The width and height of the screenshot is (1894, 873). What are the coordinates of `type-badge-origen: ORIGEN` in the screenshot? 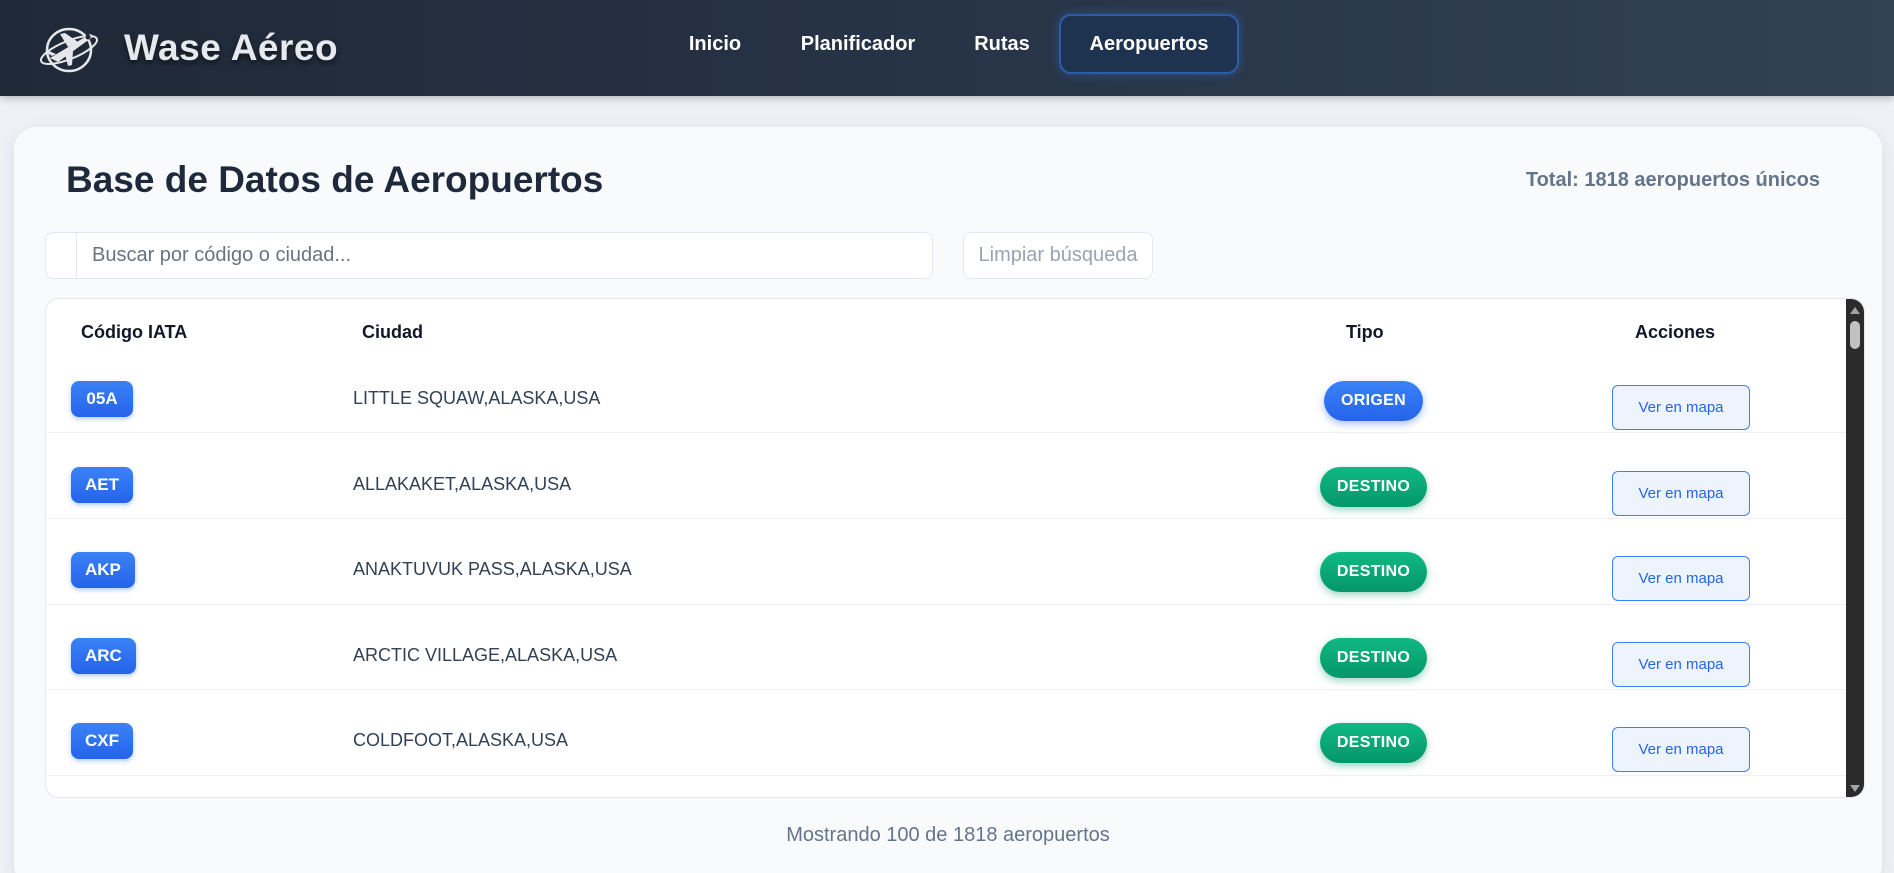 It's located at (1373, 401).